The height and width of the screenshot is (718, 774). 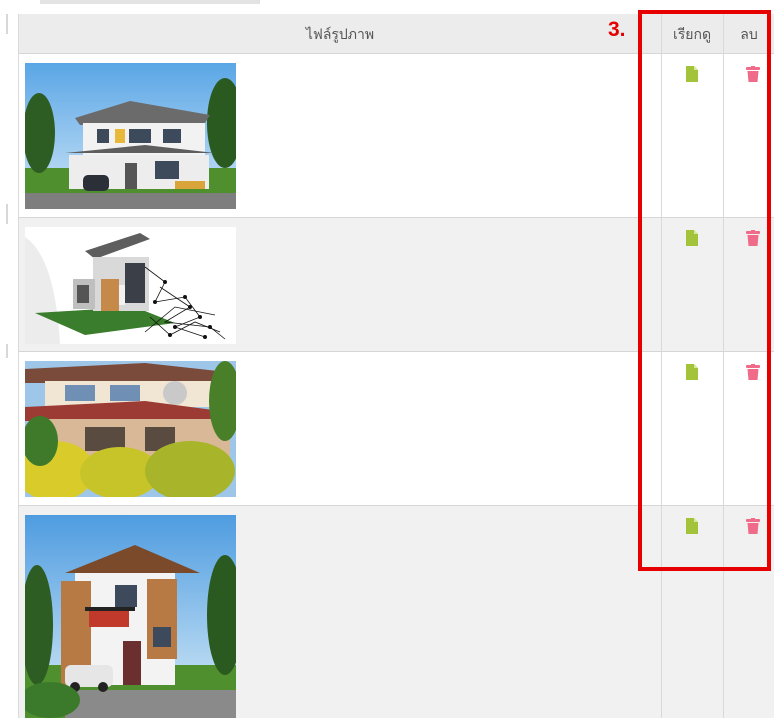 I want to click on annotation-number: 3., so click(x=617, y=29).